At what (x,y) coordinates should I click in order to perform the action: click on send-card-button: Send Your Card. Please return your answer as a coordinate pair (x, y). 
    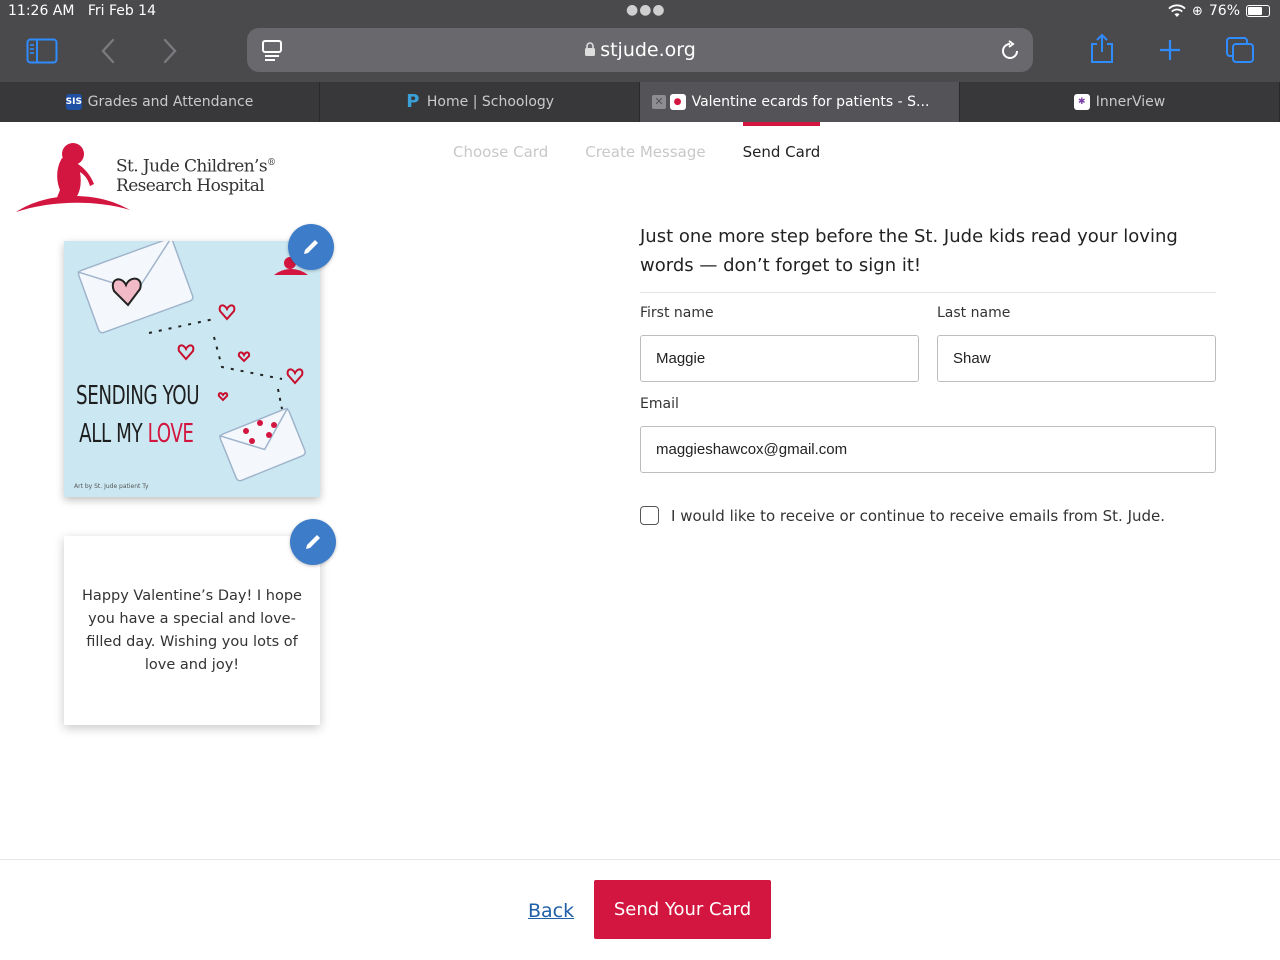
    Looking at the image, I should click on (682, 909).